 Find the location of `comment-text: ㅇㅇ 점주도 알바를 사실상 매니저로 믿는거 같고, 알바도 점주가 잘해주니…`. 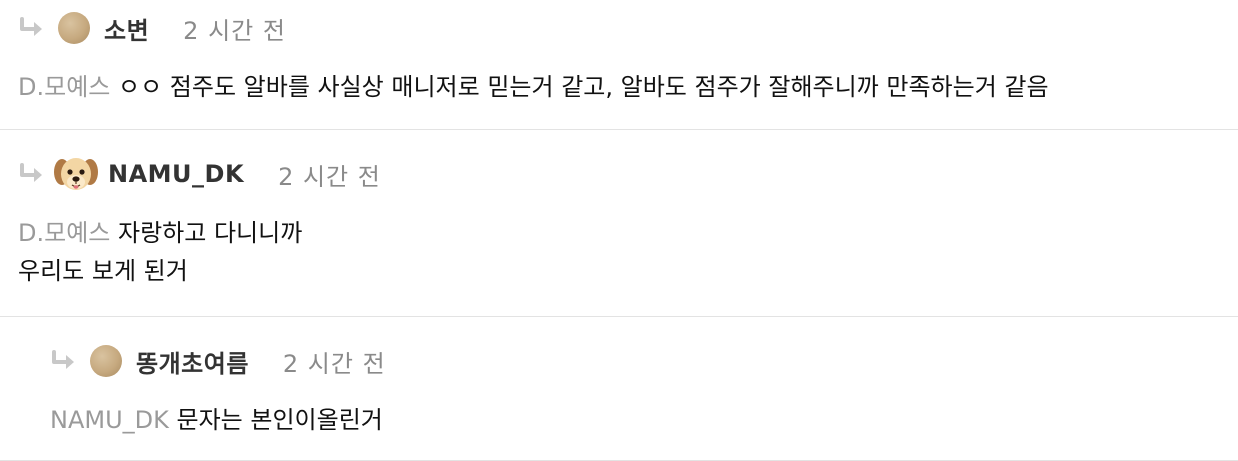

comment-text: ㅇㅇ 점주도 알바를 사실상 매니저로 믿는거 같고, 알바도 점주가 잘해주니… is located at coordinates (583, 87).